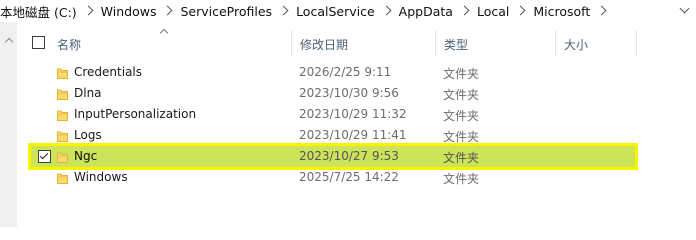 The width and height of the screenshot is (696, 240). Describe the element at coordinates (493, 11) in the screenshot. I see `crumb-local: Local` at that location.